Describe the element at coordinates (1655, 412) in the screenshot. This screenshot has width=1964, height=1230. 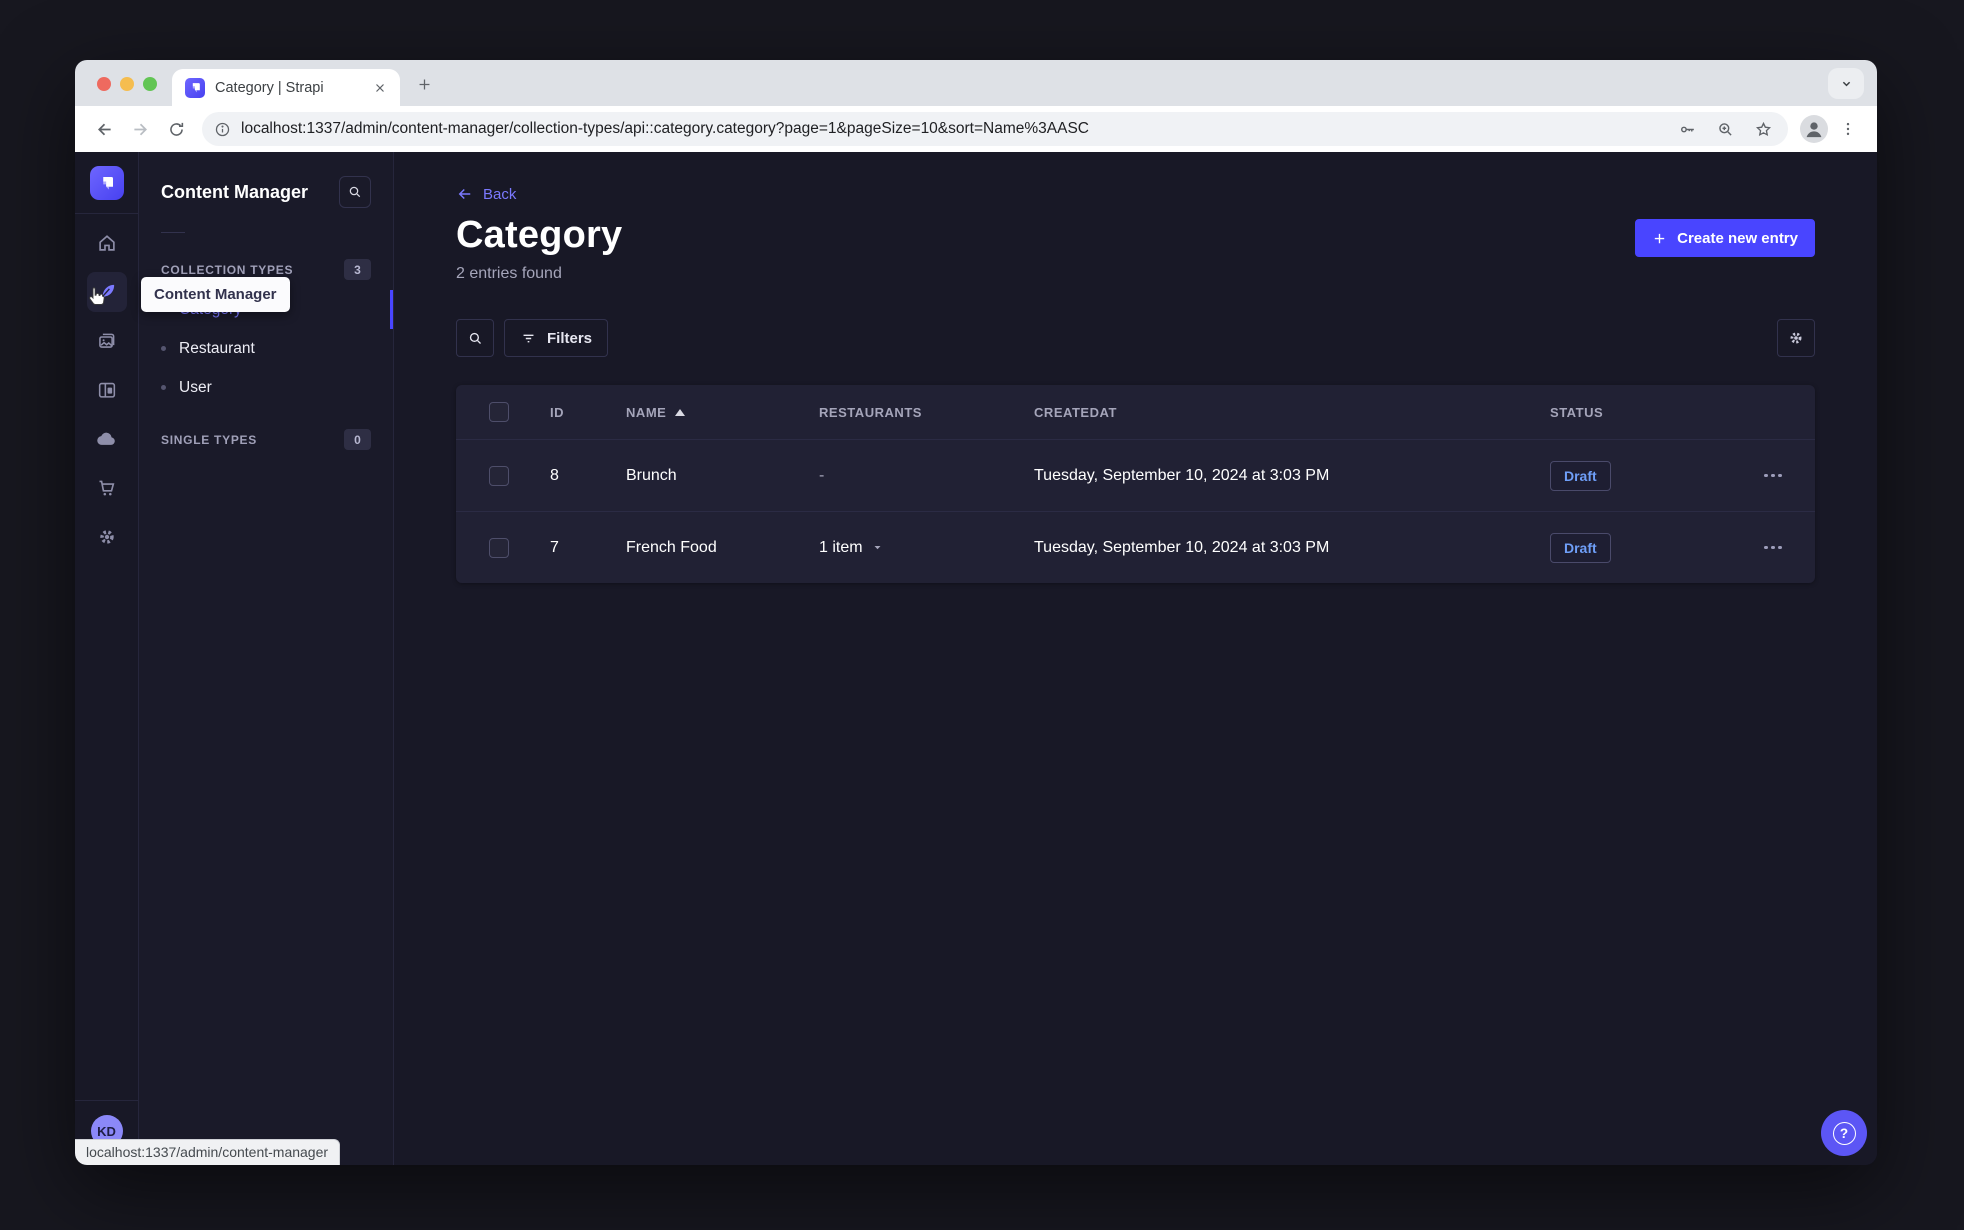
I see `column-header-status: STATUS` at that location.